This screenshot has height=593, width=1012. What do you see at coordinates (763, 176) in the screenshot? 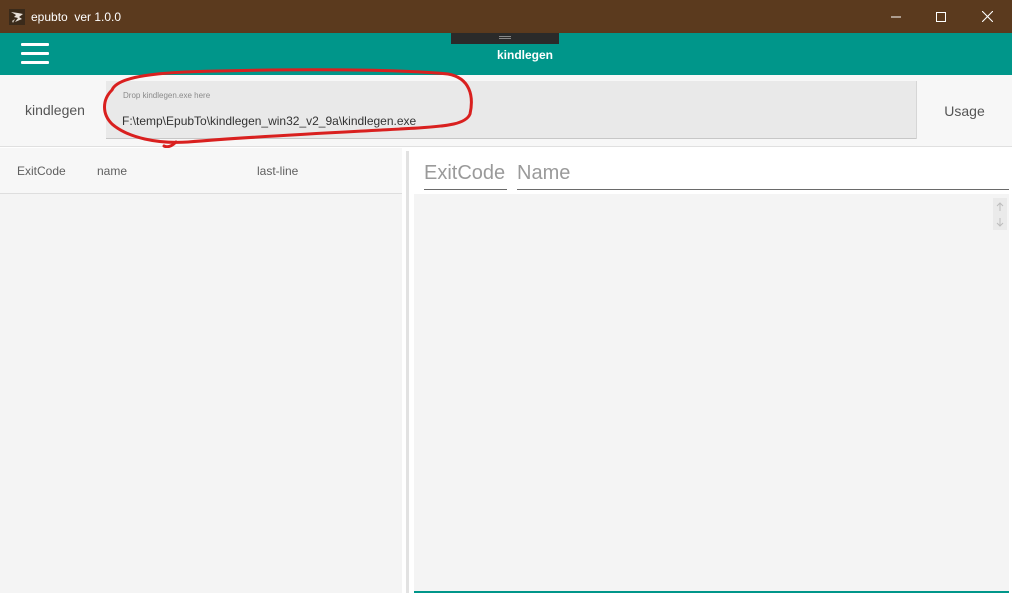
I see `name-field: Name` at bounding box center [763, 176].